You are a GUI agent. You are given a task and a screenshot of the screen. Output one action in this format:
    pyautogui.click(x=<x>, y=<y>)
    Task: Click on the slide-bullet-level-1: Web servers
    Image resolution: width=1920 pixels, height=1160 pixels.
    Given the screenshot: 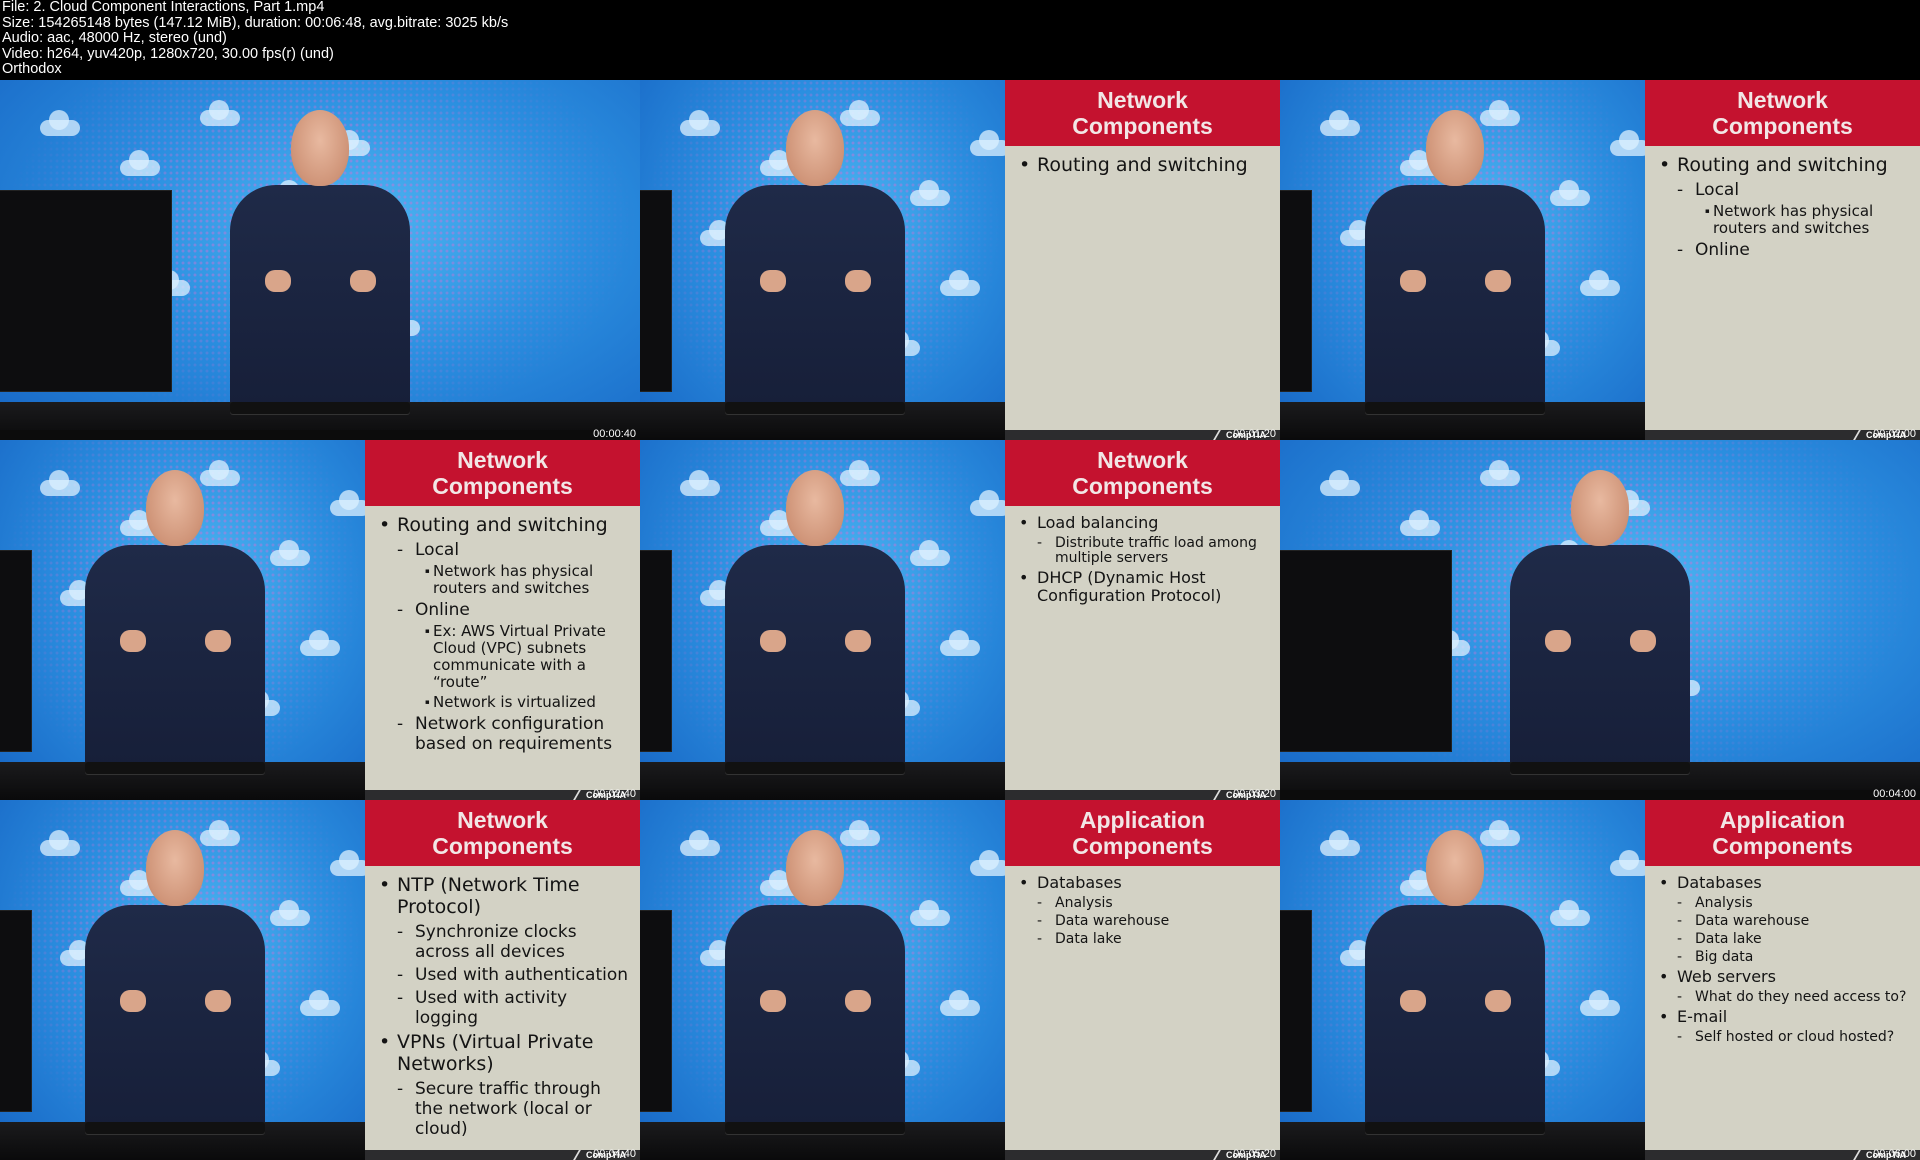 What is the action you would take?
    pyautogui.click(x=1785, y=977)
    